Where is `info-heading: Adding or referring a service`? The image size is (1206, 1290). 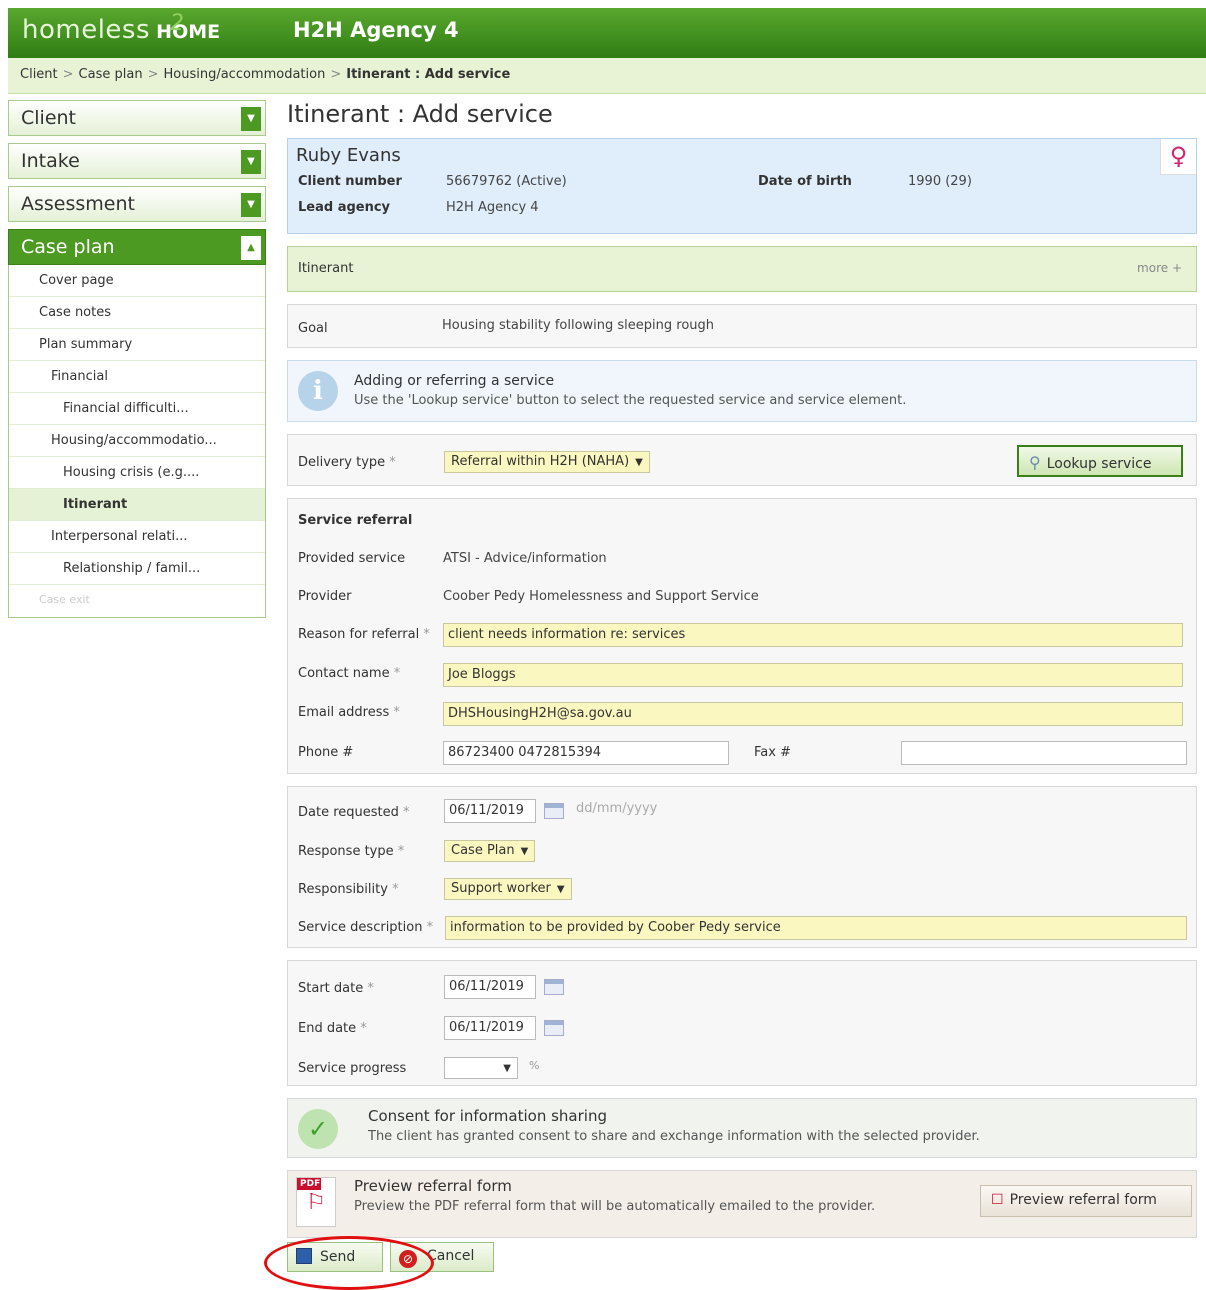 info-heading: Adding or referring a service is located at coordinates (454, 381).